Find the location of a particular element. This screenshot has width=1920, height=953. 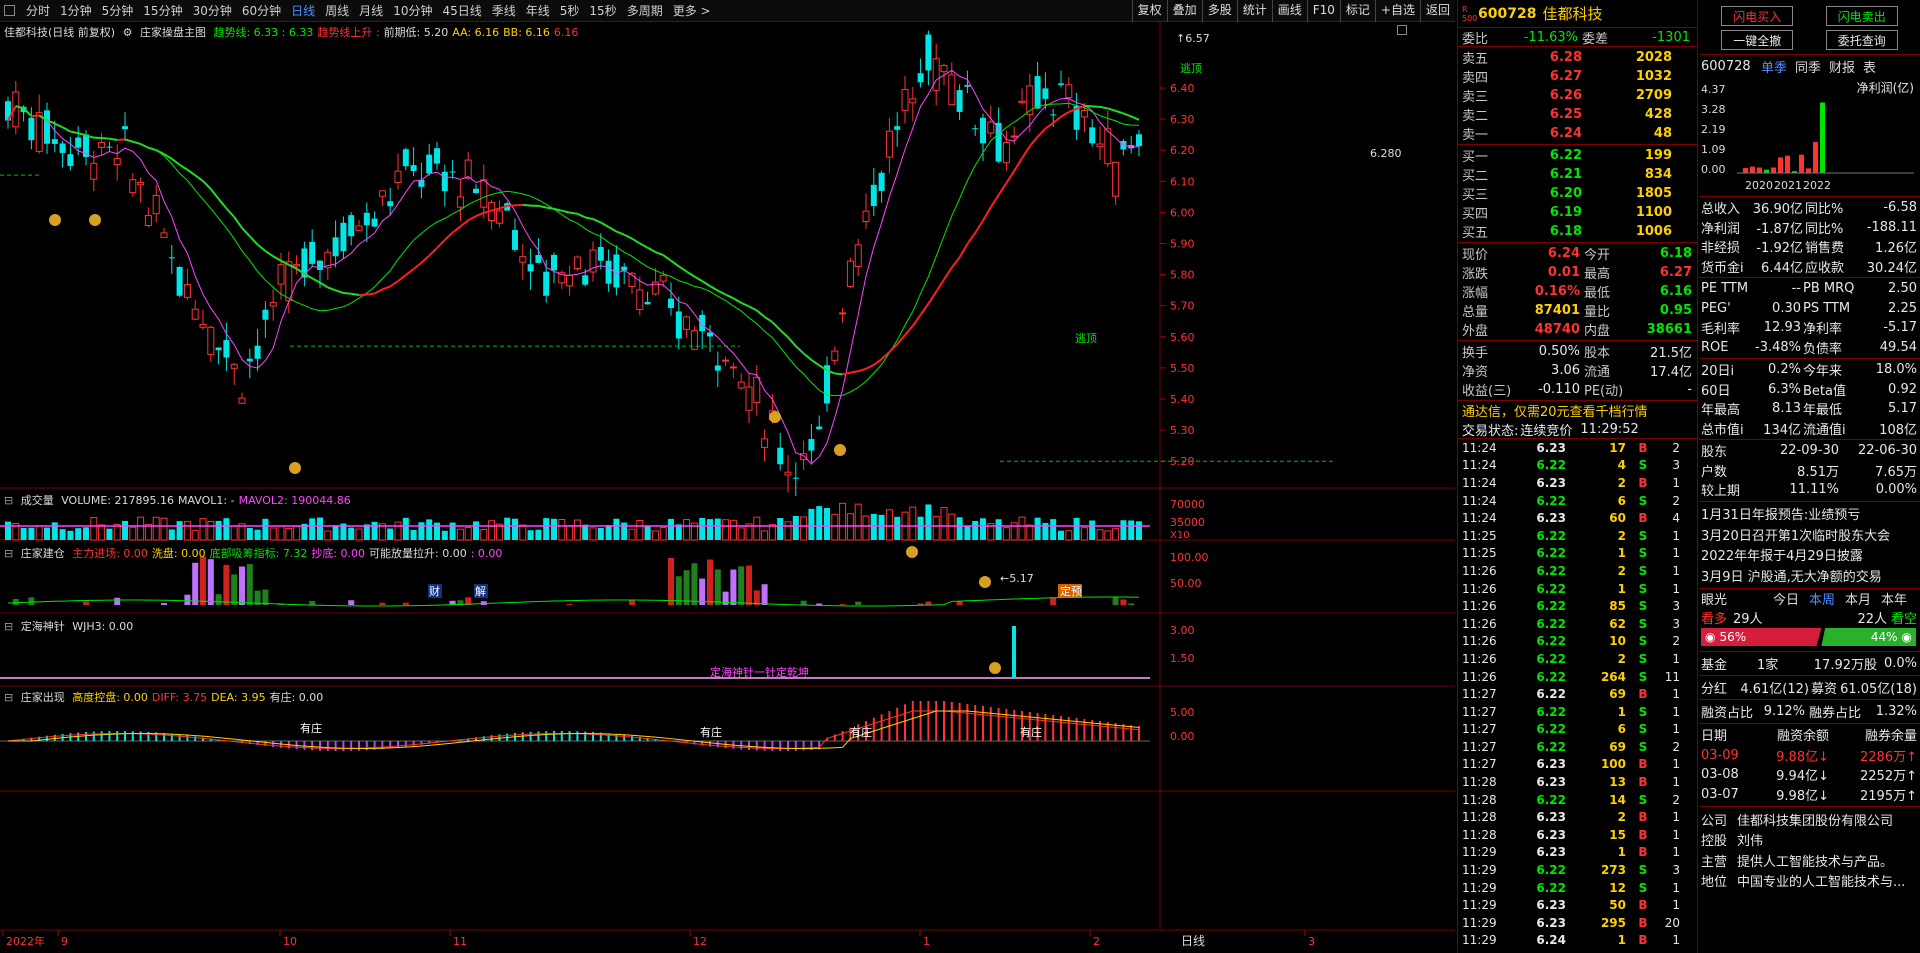

buy-level: 买一 6.22 199 is located at coordinates (1577, 155).